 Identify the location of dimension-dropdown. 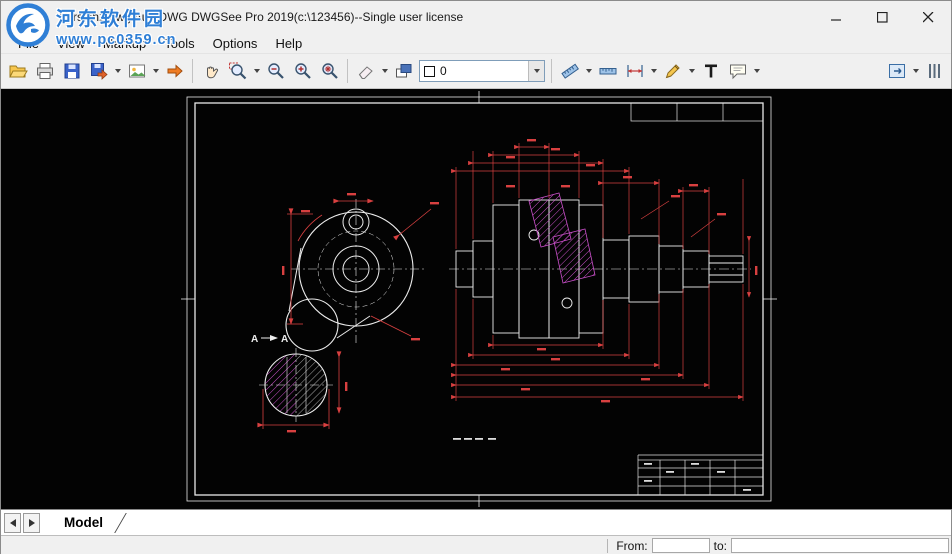
(653, 71).